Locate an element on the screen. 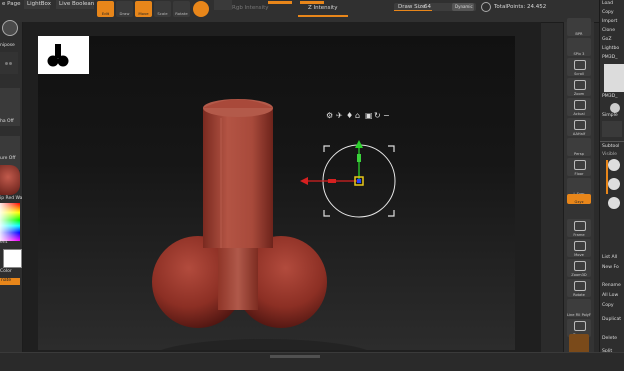 Image resolution: width=624 pixels, height=371 pixels. rename-button: Rename is located at coordinates (611, 285).